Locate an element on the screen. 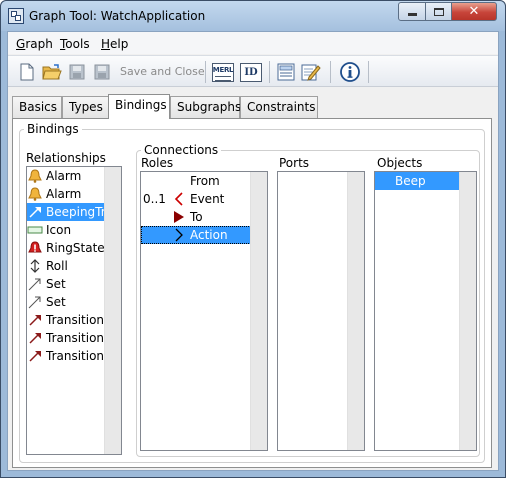 The image size is (506, 478). save-all-button is located at coordinates (102, 72).